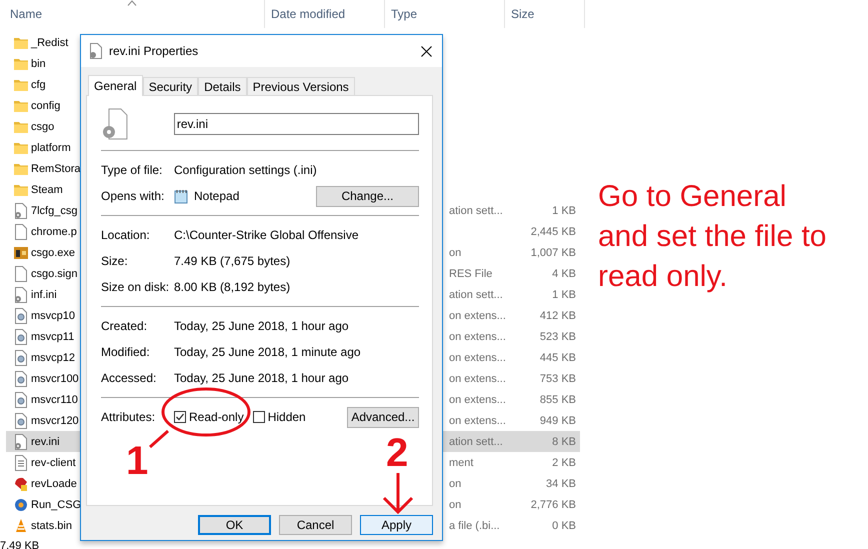  What do you see at coordinates (52, 336) in the screenshot?
I see `file-name: msvcp11` at bounding box center [52, 336].